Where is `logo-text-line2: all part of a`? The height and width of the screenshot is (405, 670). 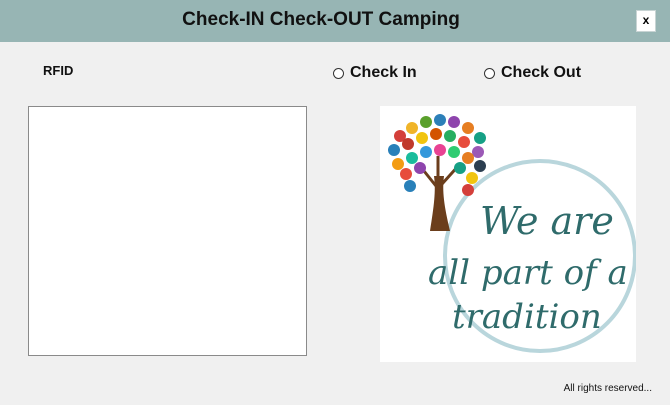 logo-text-line2: all part of a is located at coordinates (528, 273).